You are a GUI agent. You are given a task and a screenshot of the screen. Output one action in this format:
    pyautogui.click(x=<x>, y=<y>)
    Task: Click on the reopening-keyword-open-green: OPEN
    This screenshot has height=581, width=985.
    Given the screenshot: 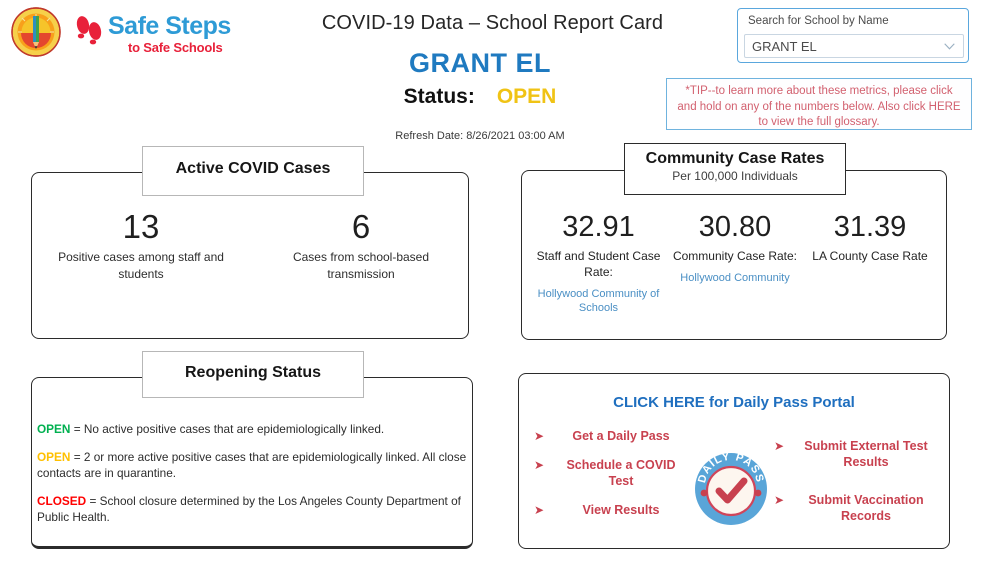 What is the action you would take?
    pyautogui.click(x=54, y=429)
    